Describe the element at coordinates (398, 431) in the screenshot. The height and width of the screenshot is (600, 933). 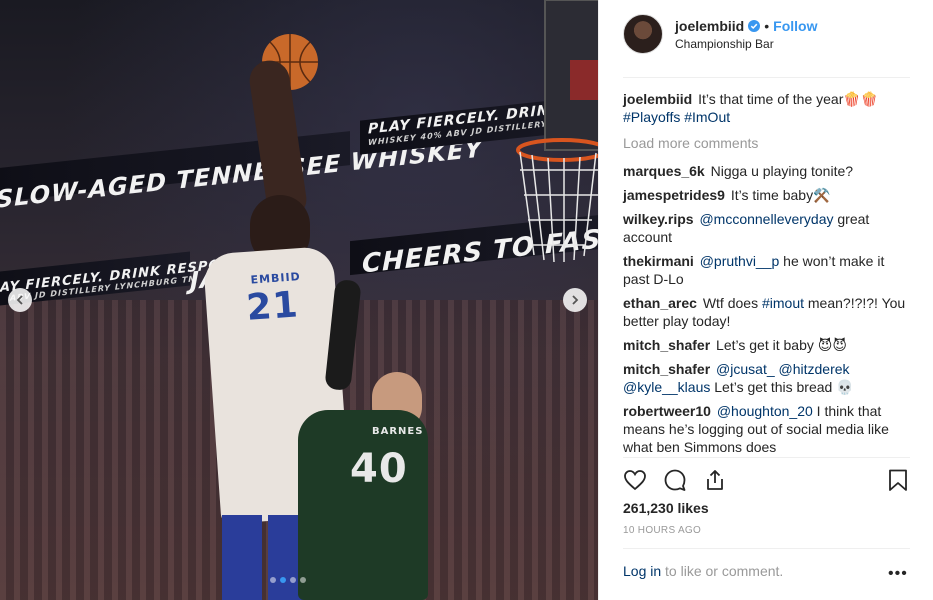
I see `away-jersey-name: BARNES` at that location.